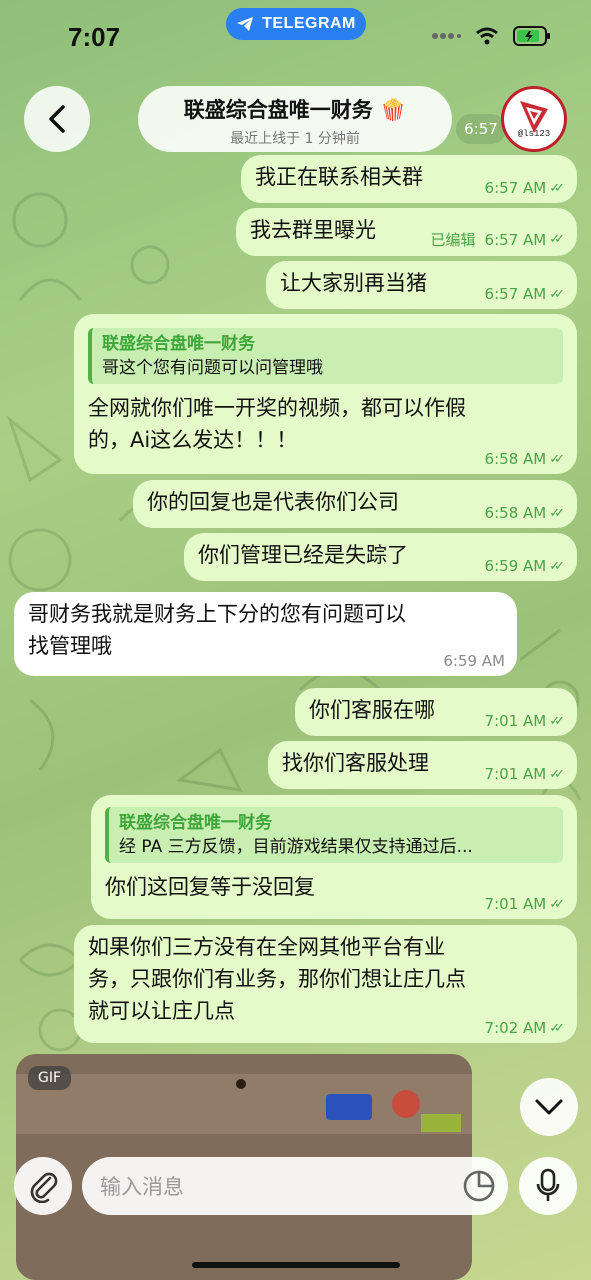 The height and width of the screenshot is (1280, 591). What do you see at coordinates (436, 712) in the screenshot?
I see `message-bubble: 你们客服在哪 7:01 AM ✓✓` at bounding box center [436, 712].